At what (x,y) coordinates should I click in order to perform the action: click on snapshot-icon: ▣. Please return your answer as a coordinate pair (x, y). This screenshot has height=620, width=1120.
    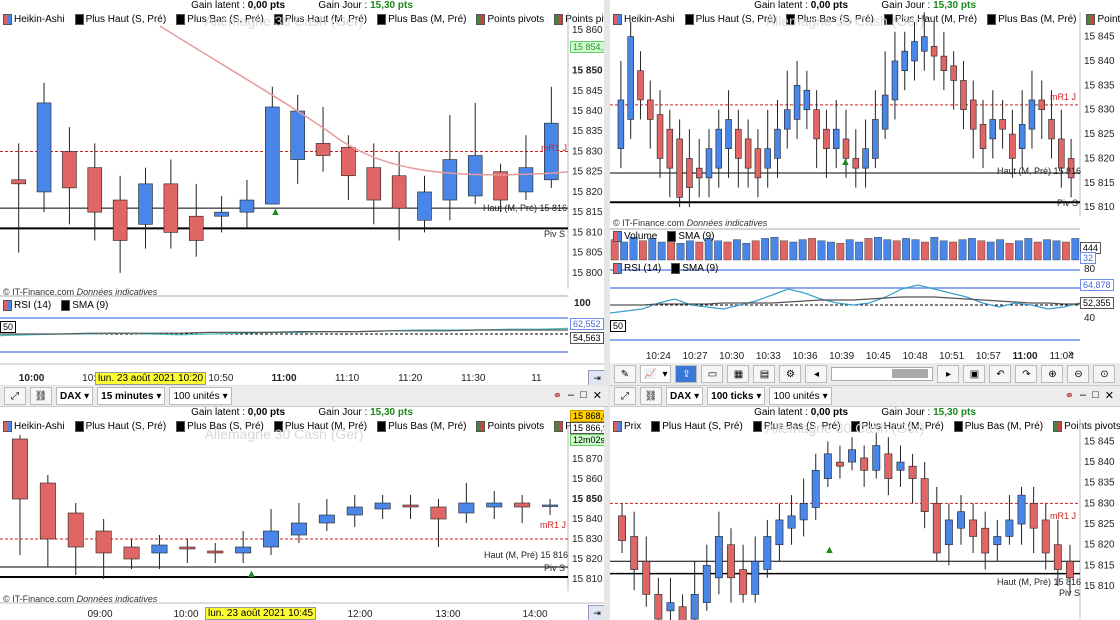
    Looking at the image, I should click on (974, 374).